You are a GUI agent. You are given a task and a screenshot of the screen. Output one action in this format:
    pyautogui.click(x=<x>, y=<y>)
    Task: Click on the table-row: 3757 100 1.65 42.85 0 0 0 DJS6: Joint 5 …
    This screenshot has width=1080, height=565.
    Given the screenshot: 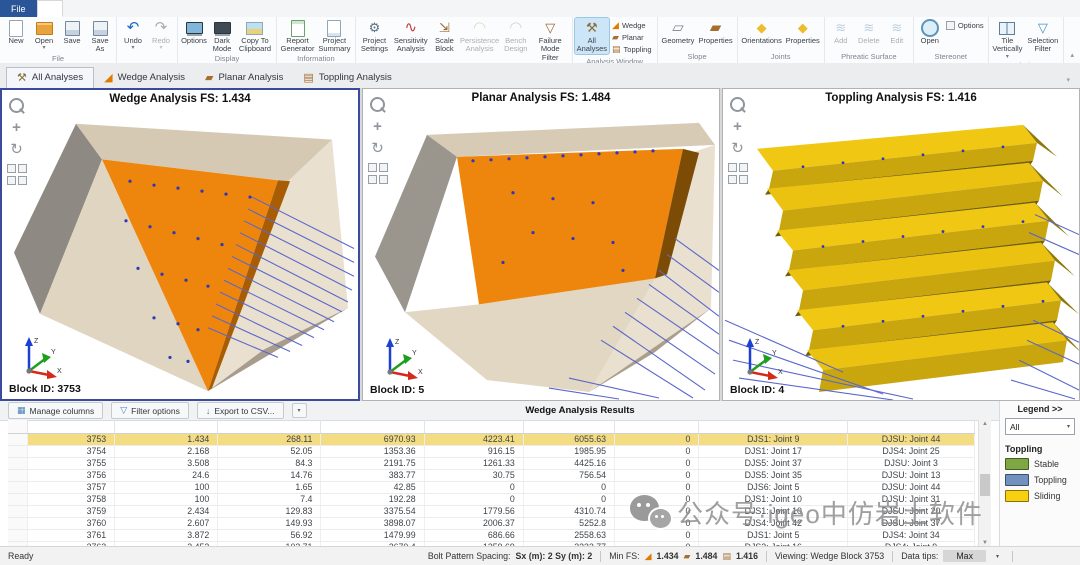 What is the action you would take?
    pyautogui.click(x=491, y=488)
    